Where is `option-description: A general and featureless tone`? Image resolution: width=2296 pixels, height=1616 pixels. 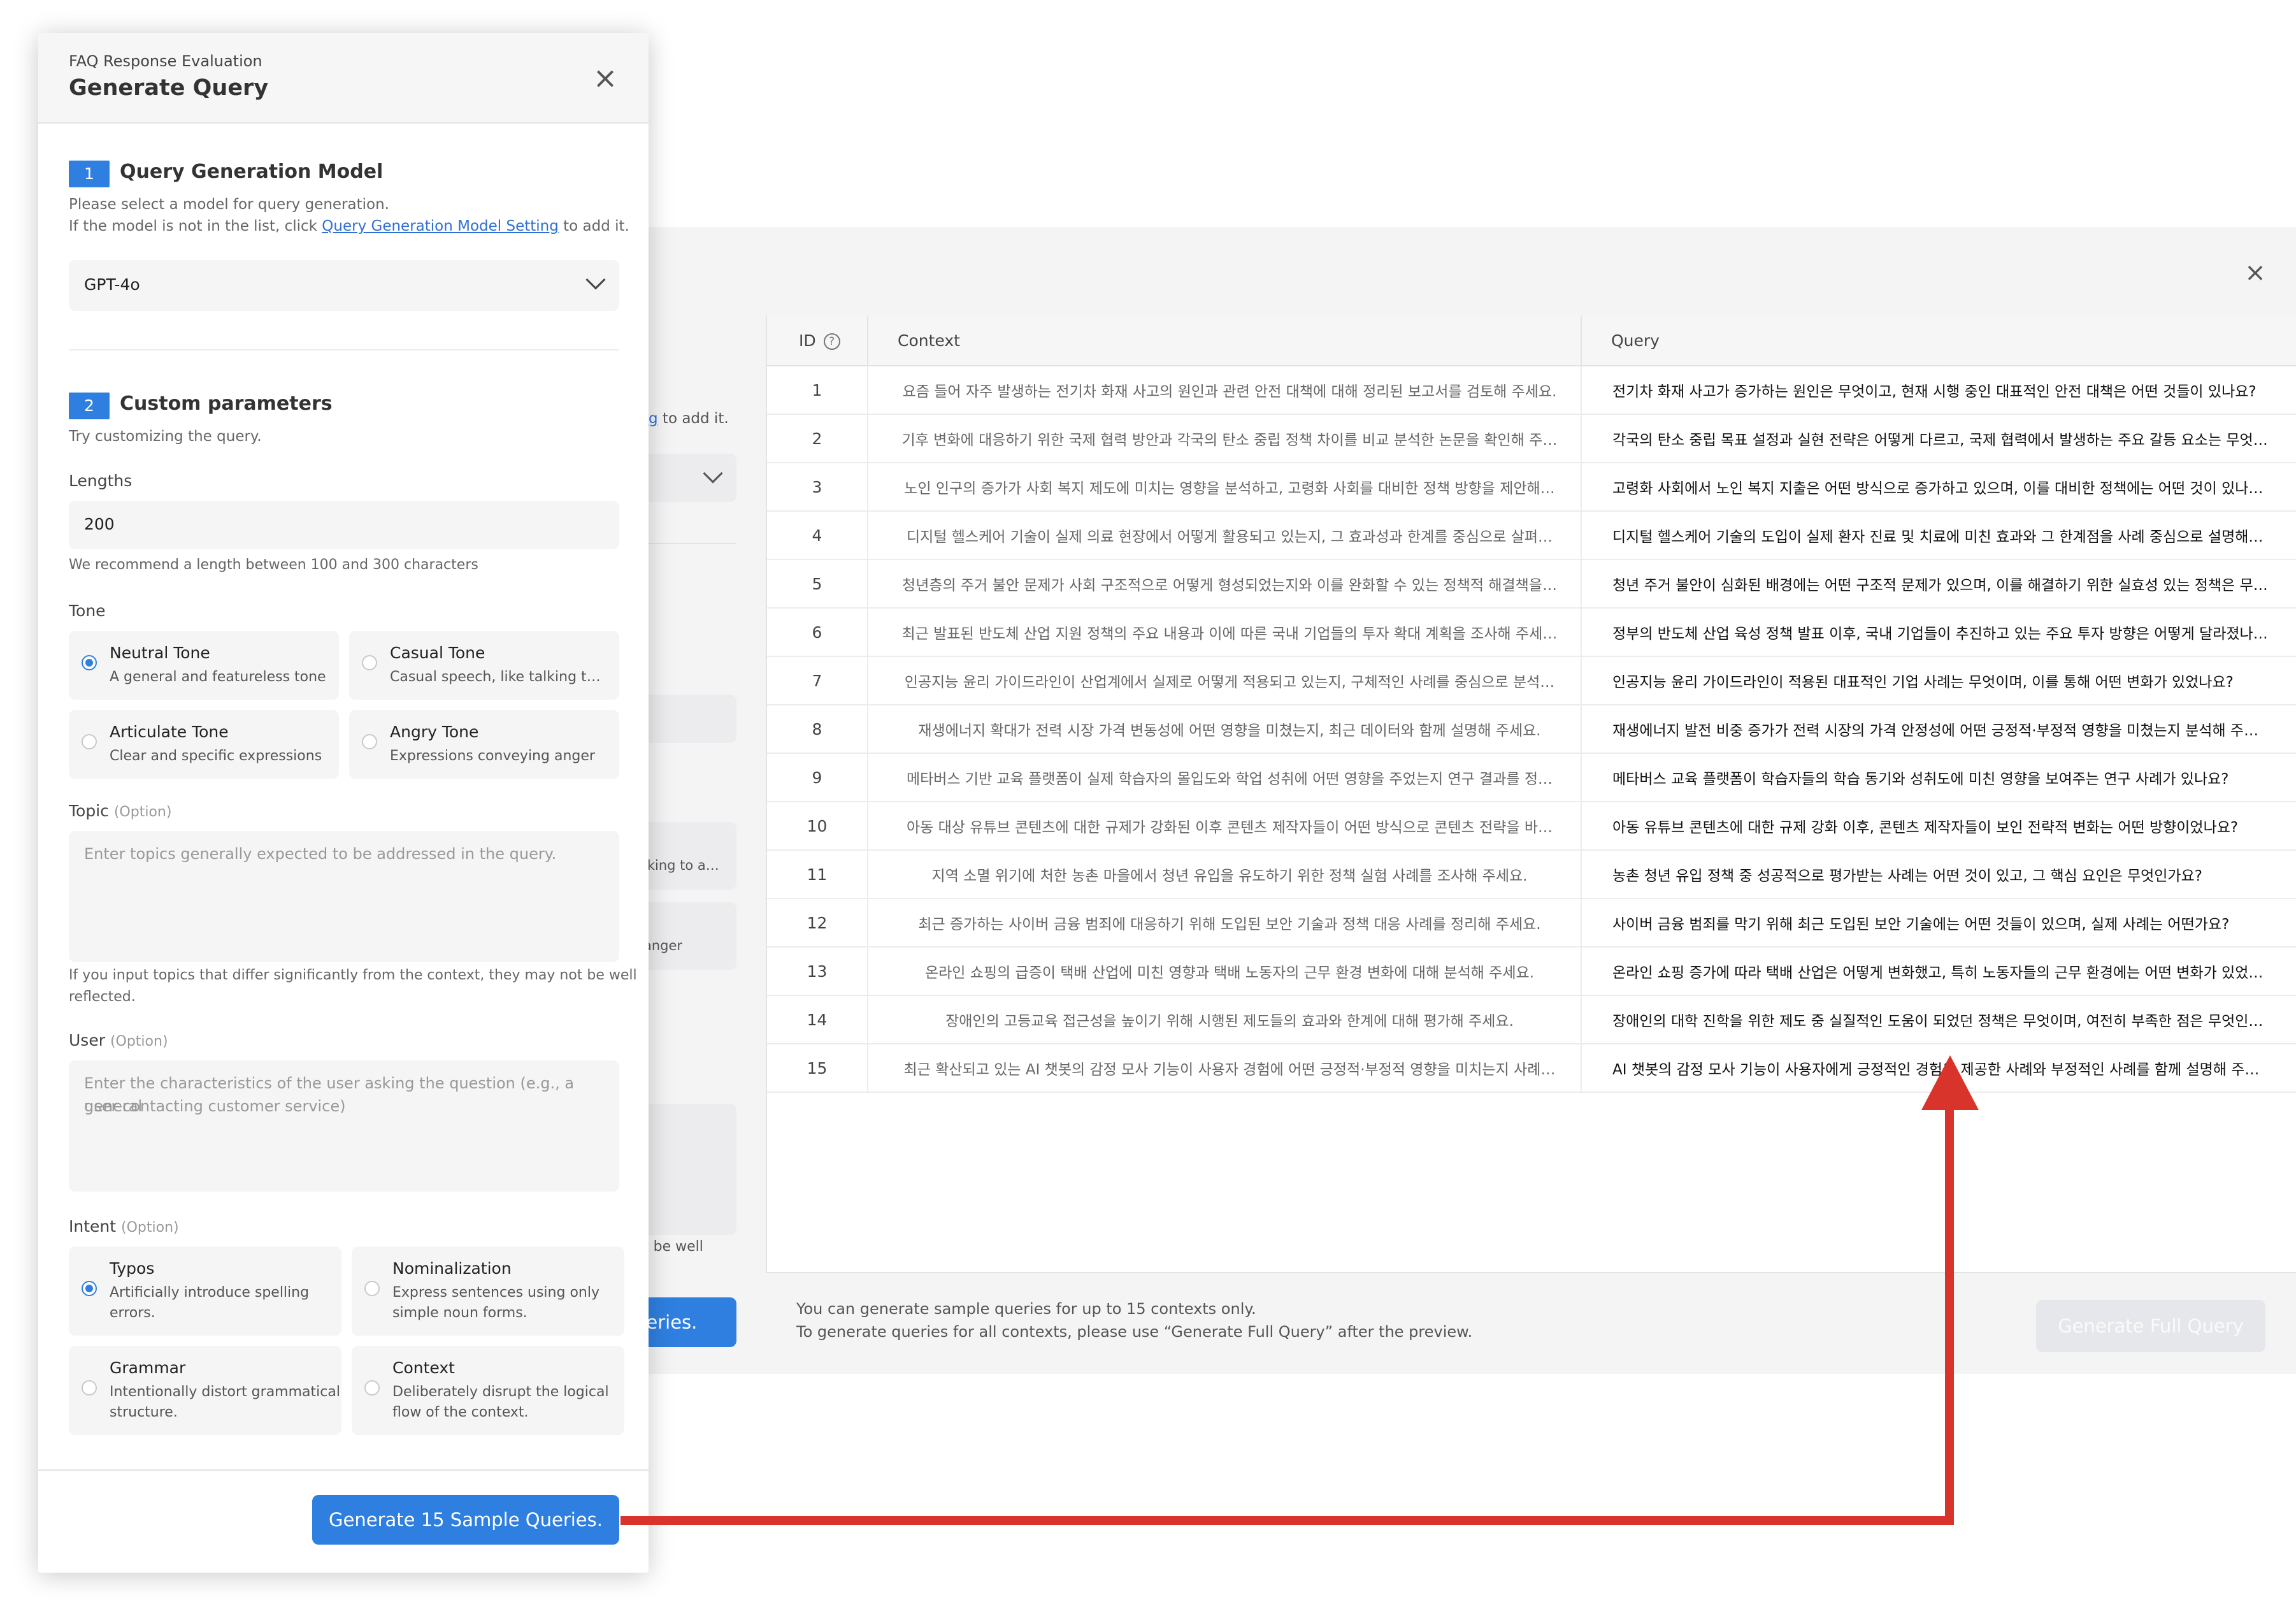
option-description: A general and featureless tone is located at coordinates (218, 677).